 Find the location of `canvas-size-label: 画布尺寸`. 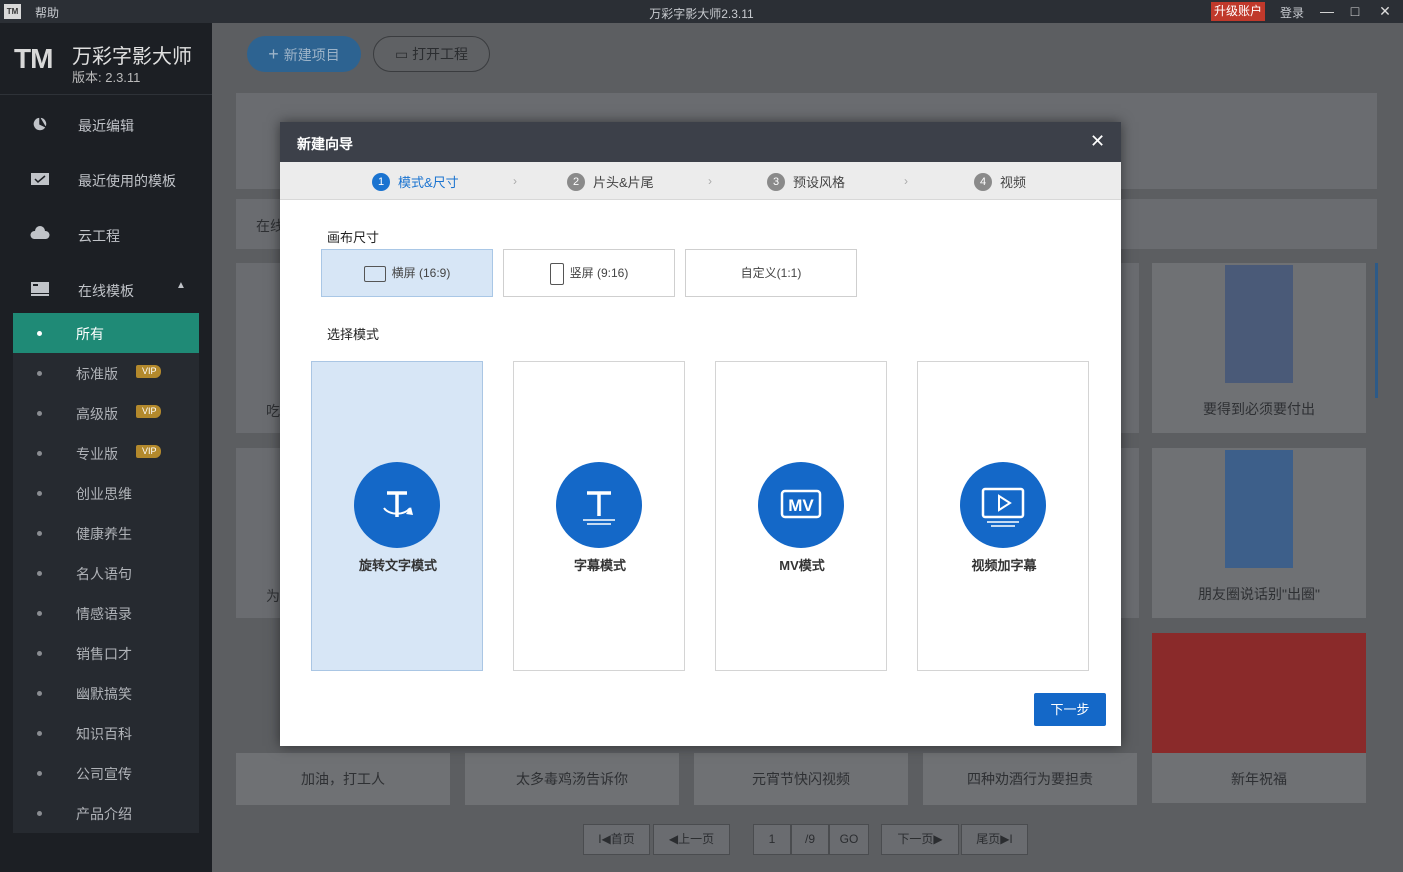

canvas-size-label: 画布尺寸 is located at coordinates (353, 237).